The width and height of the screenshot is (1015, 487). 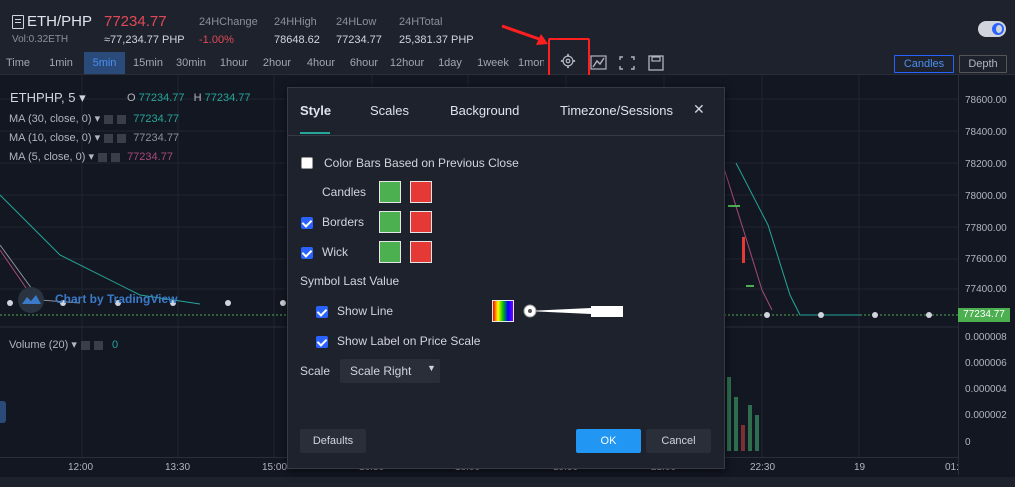 I want to click on legend-volume: Volume (20) ▾ 0, so click(x=63, y=344).